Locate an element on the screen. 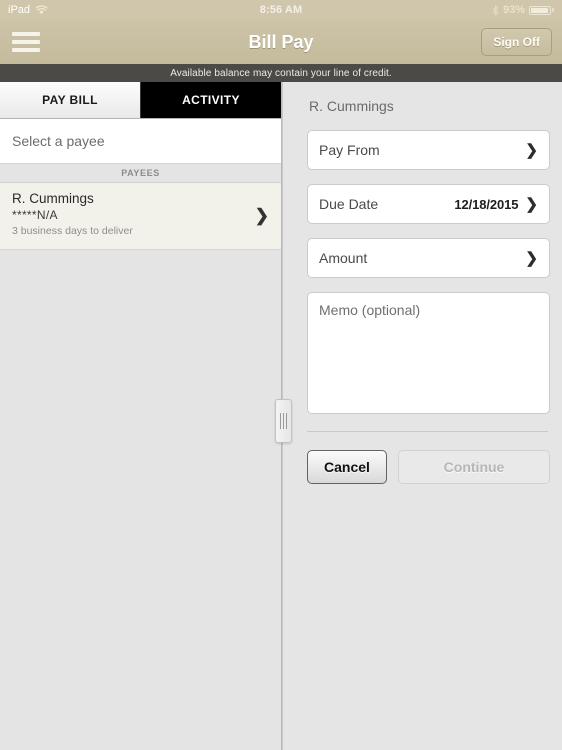  select-payee-header: Select a payee is located at coordinates (140, 141).